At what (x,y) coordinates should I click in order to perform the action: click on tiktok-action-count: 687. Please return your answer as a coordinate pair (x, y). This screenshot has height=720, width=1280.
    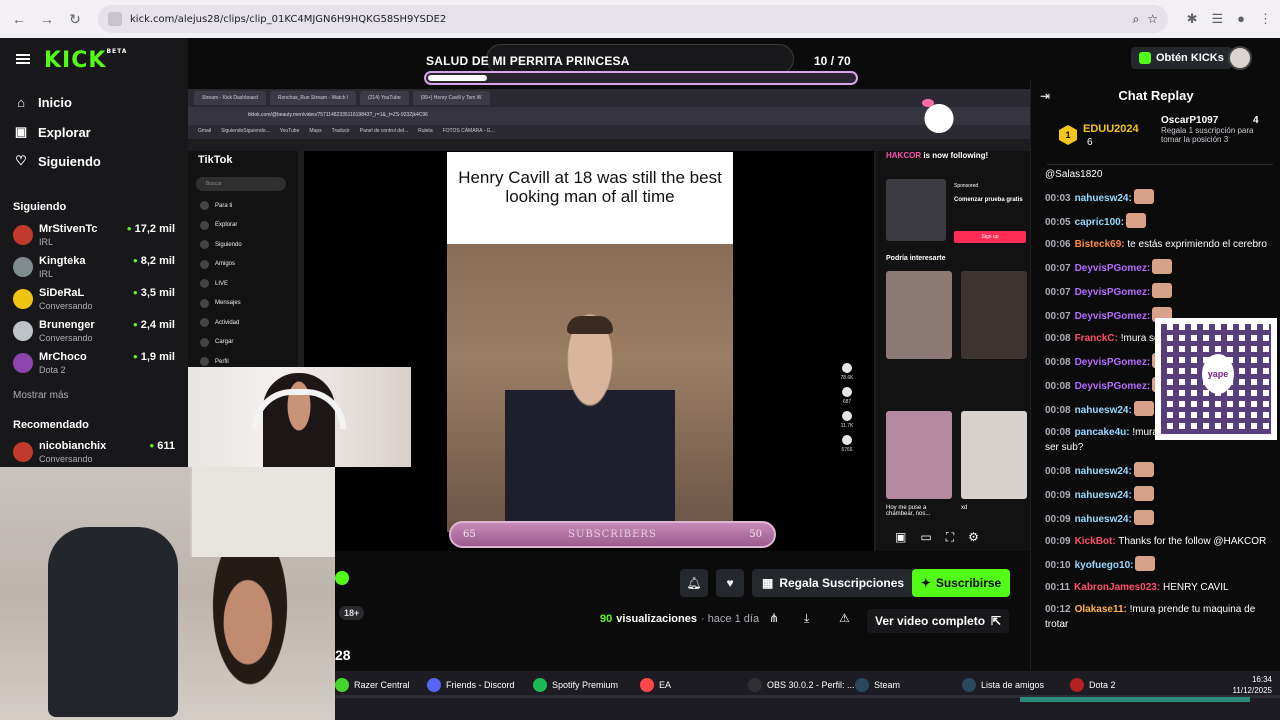
    Looking at the image, I should click on (847, 402).